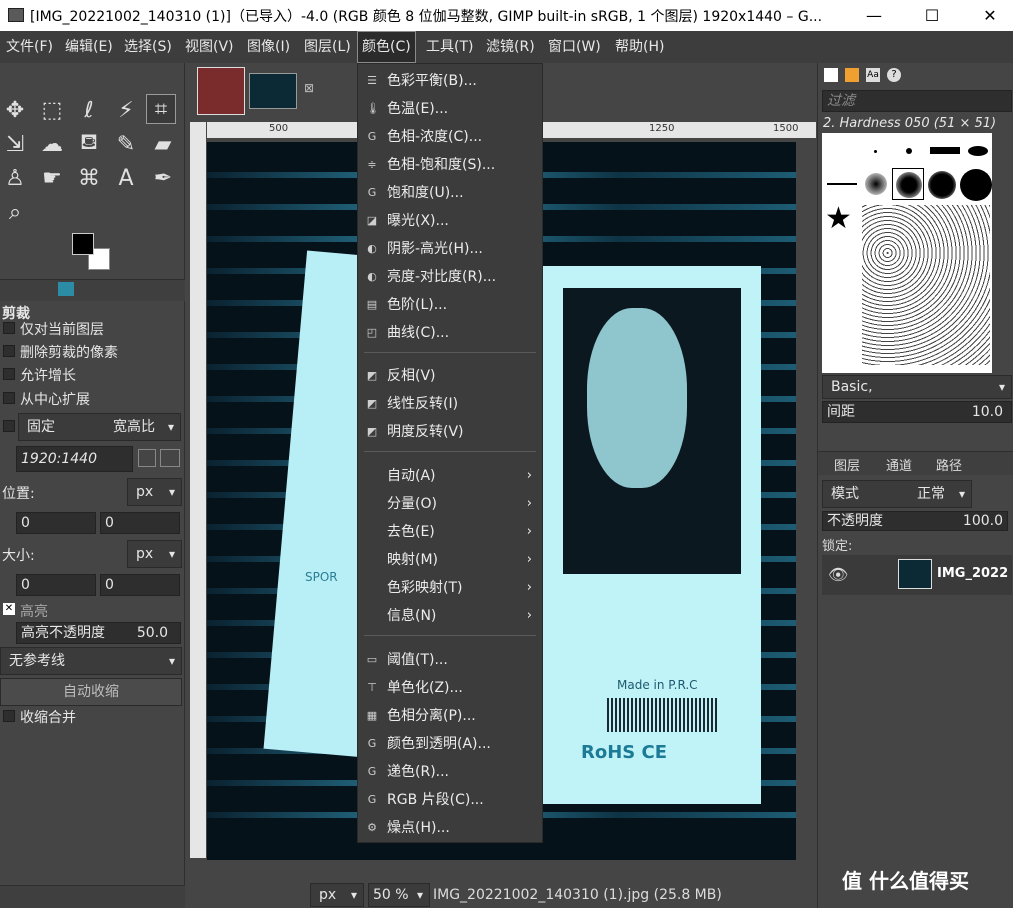 The height and width of the screenshot is (908, 1013). Describe the element at coordinates (15, 144) in the screenshot. I see `transform-icon: ⇲` at that location.